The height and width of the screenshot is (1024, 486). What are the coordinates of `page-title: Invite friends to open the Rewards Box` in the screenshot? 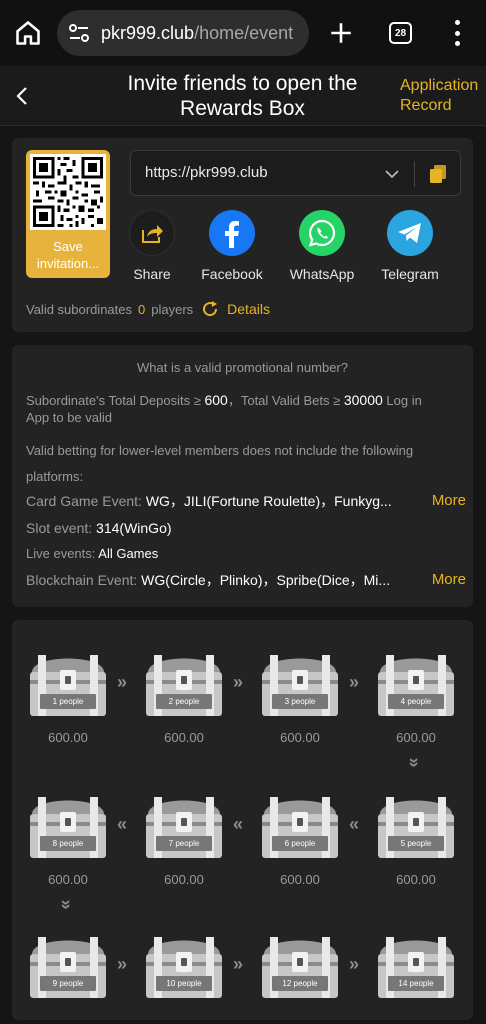 It's located at (242, 96).